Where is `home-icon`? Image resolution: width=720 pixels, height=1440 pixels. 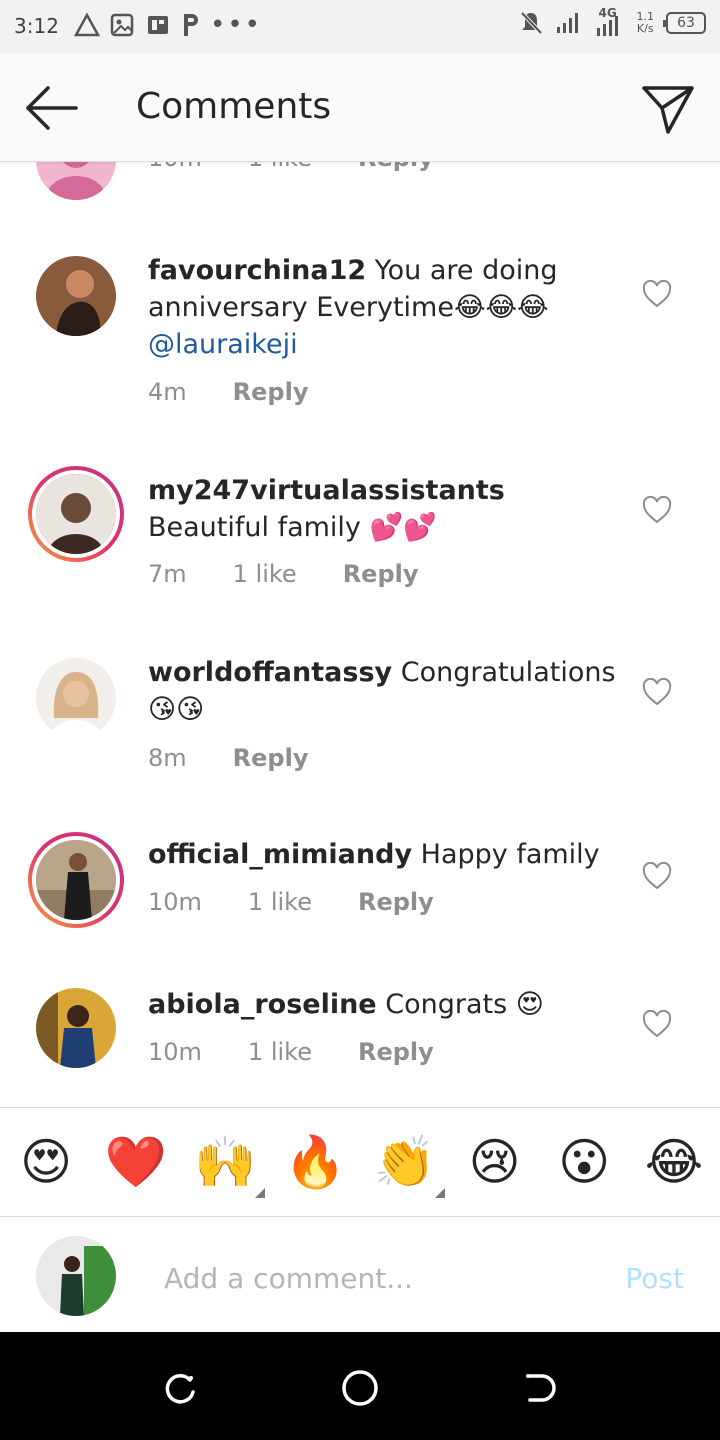 home-icon is located at coordinates (360, 1388).